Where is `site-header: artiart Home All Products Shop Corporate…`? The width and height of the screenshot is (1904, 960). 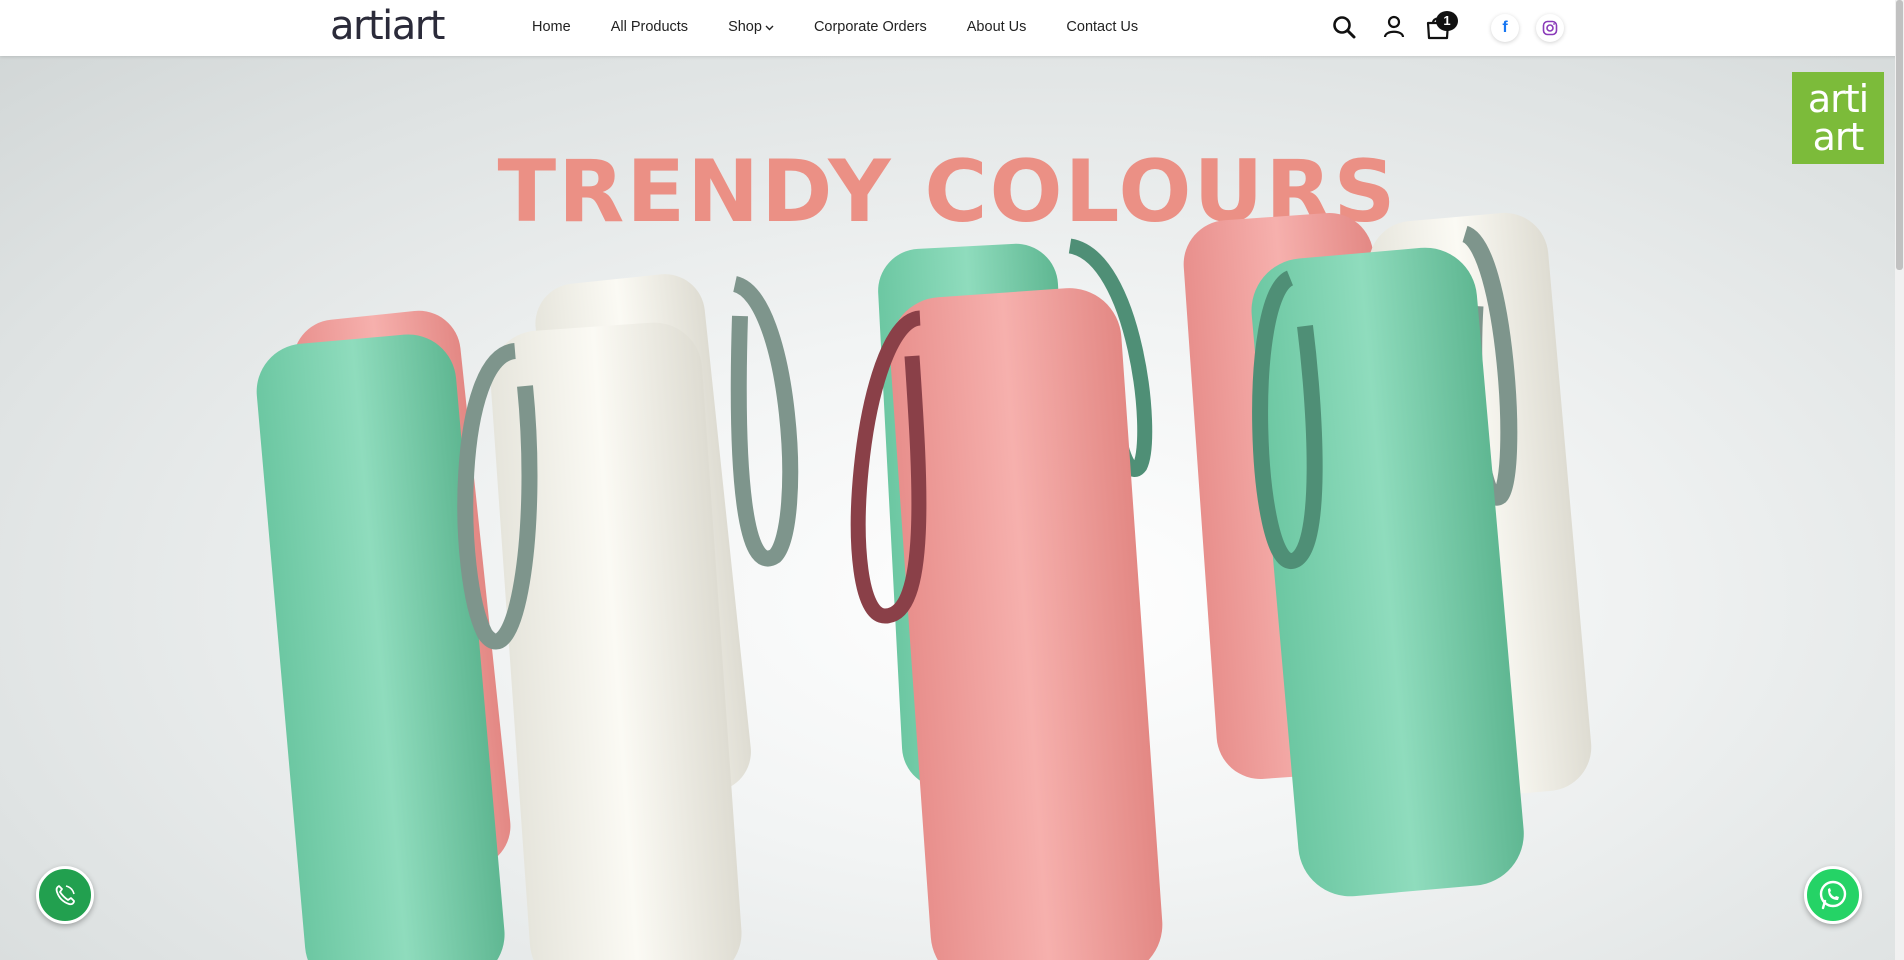 site-header: artiart Home All Products Shop Corporate… is located at coordinates (952, 28).